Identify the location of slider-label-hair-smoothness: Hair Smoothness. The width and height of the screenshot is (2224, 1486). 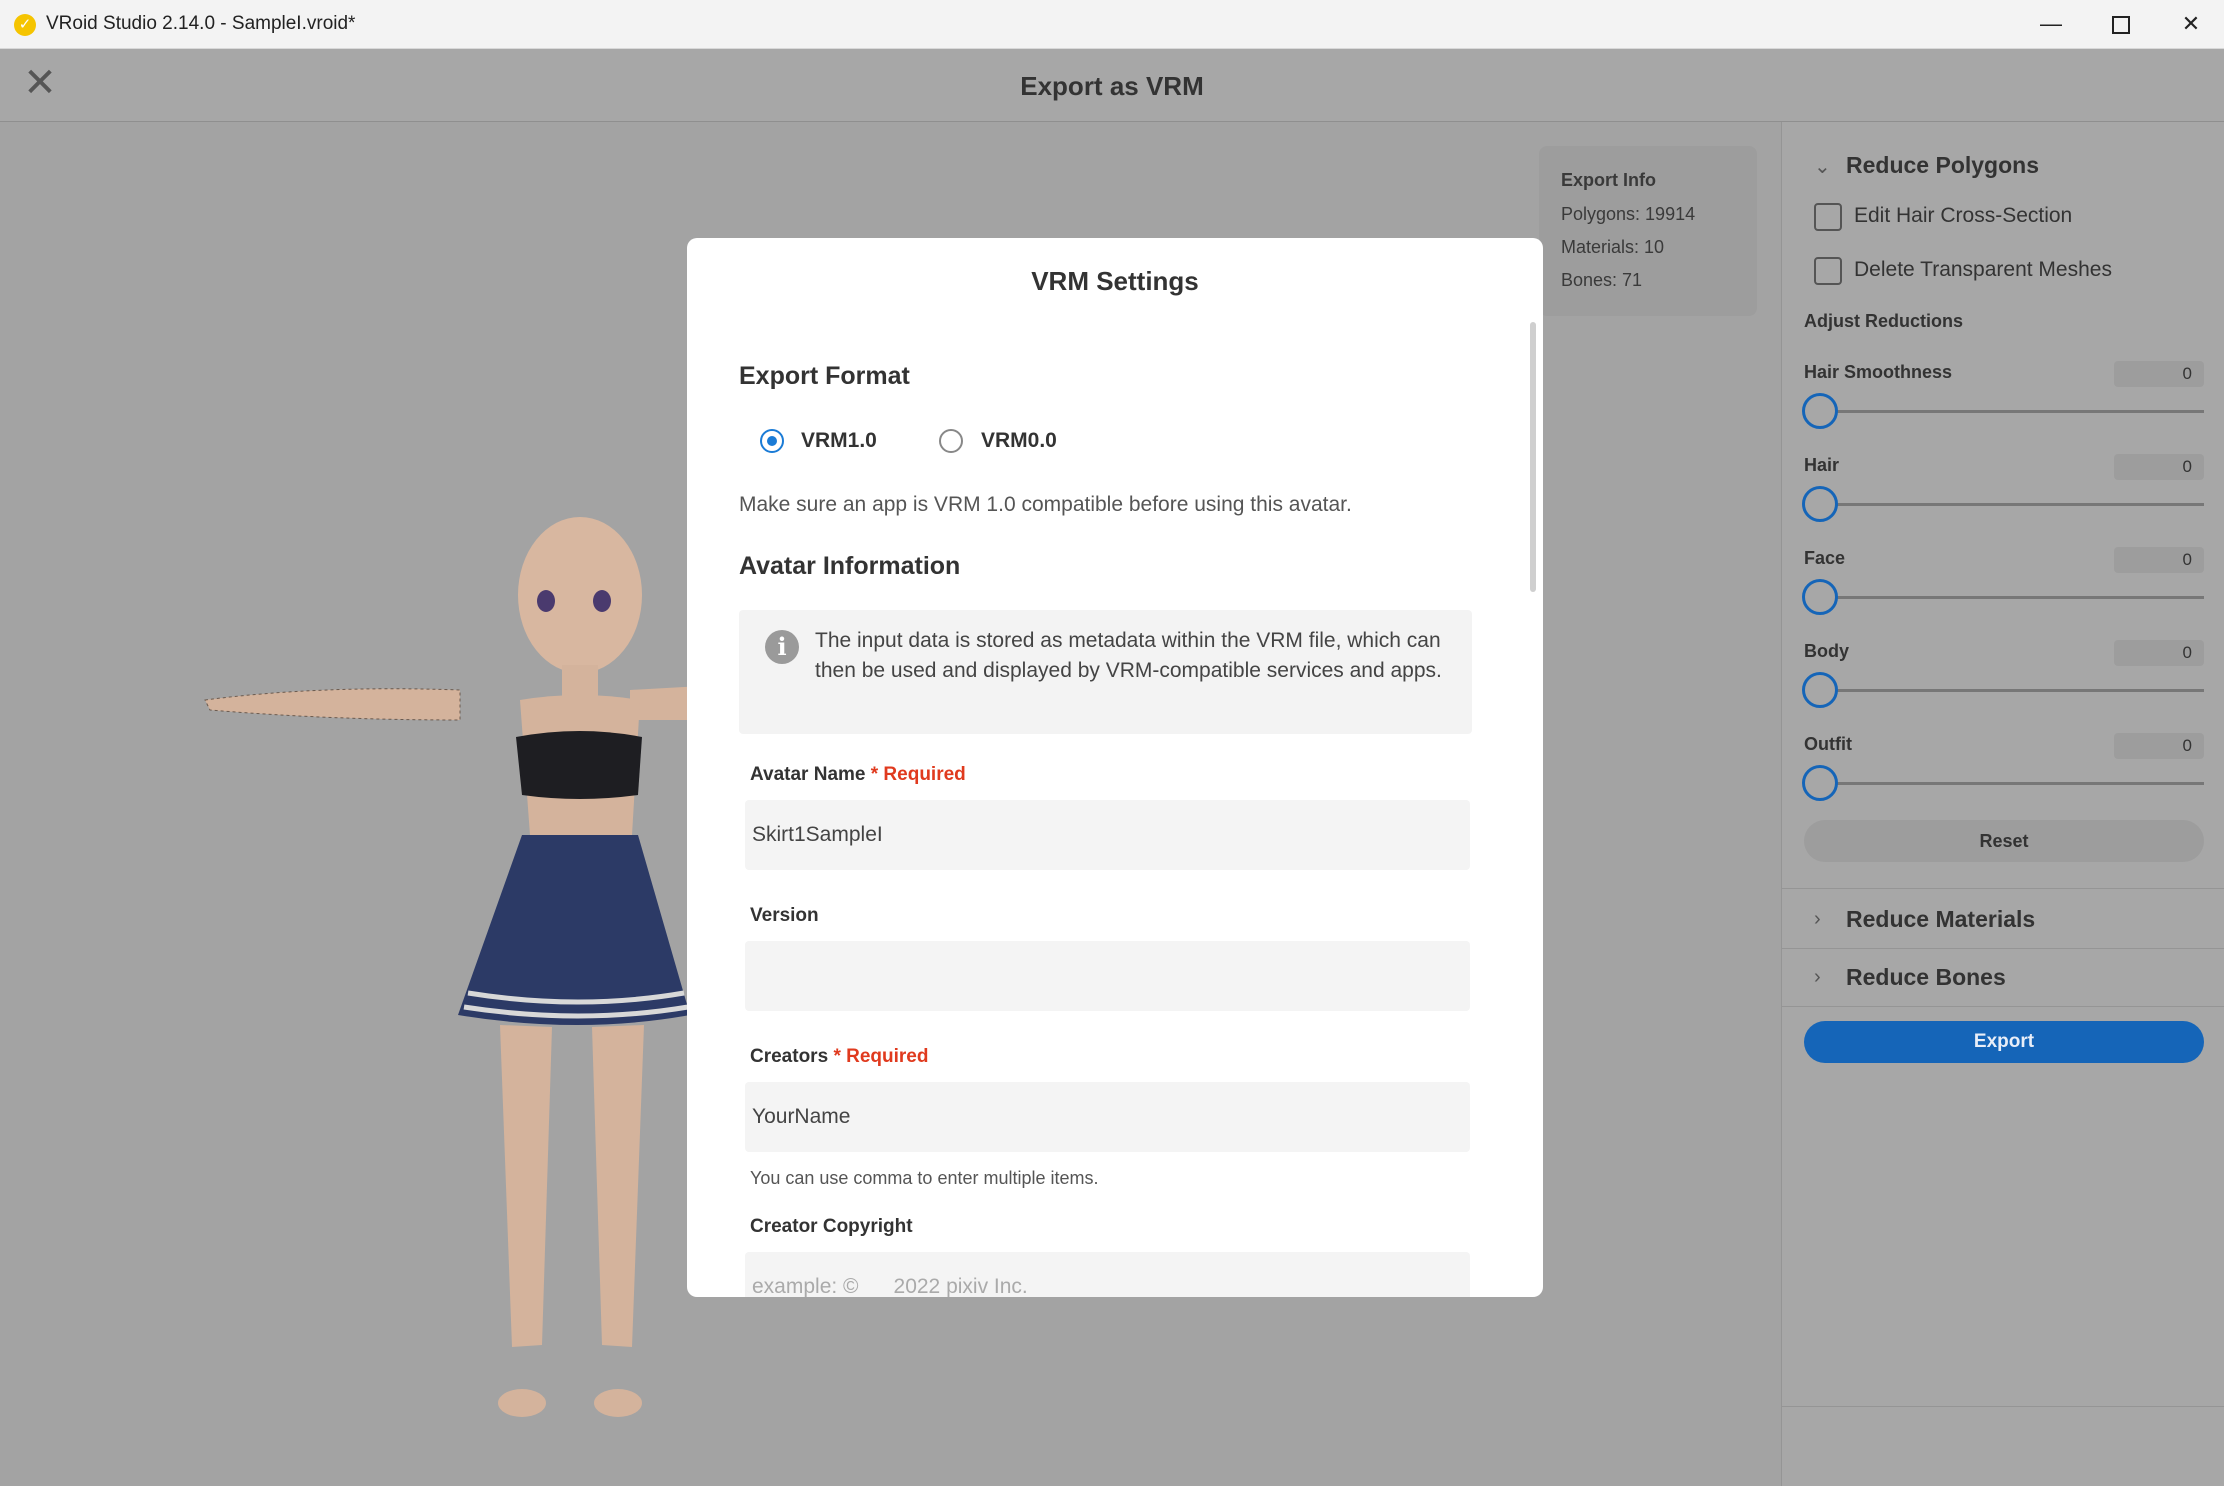
(1878, 372).